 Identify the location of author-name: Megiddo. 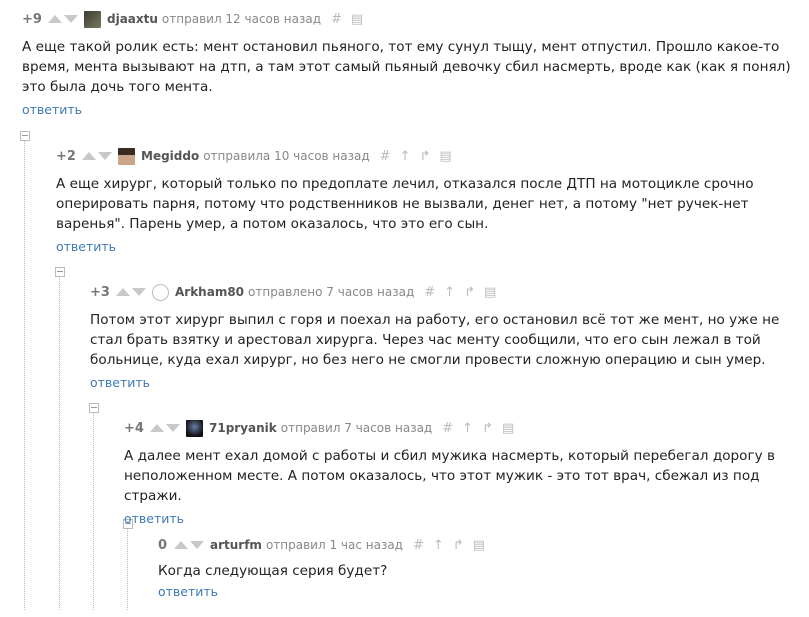
(170, 156).